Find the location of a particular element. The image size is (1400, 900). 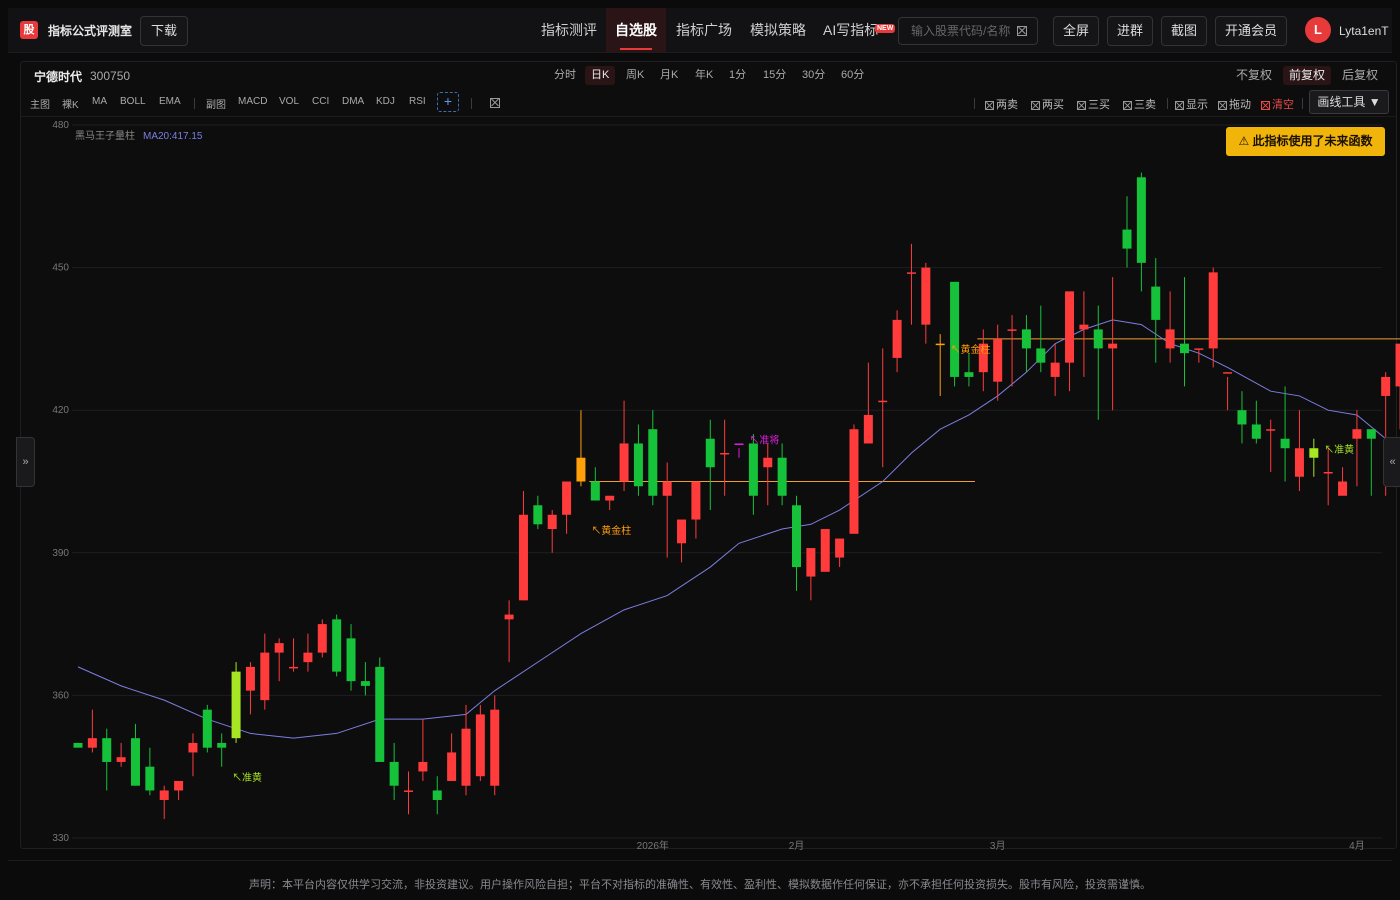

y-tick-label: 390 is located at coordinates (60, 553).